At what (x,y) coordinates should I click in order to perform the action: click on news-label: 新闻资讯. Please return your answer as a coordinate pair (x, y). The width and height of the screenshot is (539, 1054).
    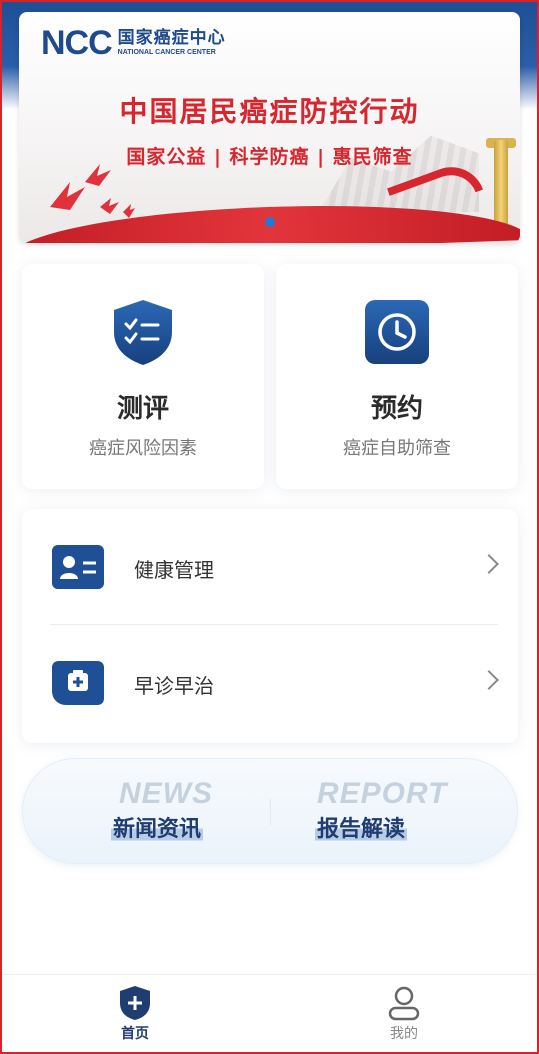
    Looking at the image, I should click on (157, 827).